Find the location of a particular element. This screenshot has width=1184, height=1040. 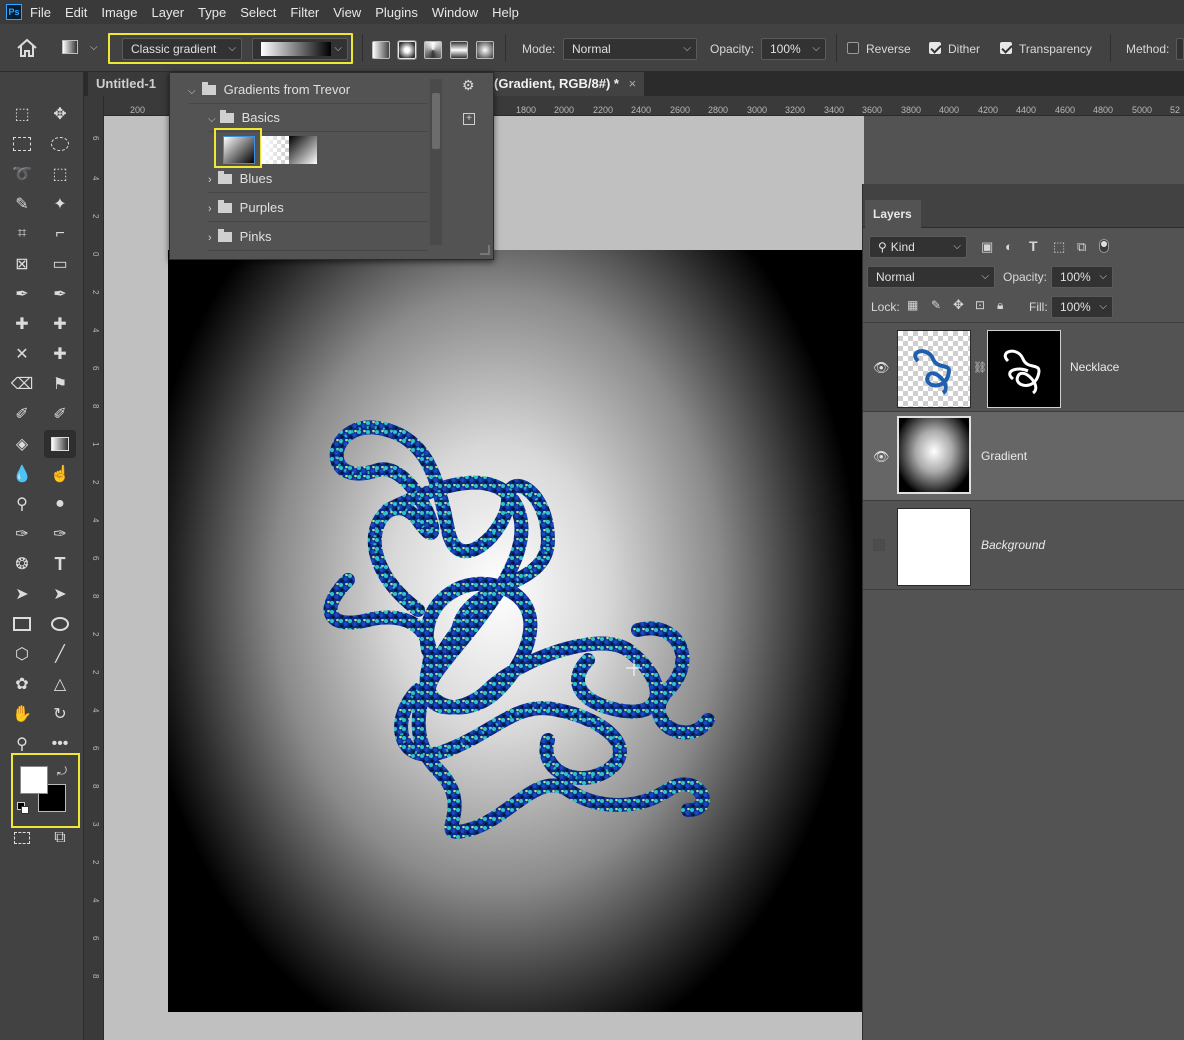

gradient-tool-preset-icon is located at coordinates (70, 47).